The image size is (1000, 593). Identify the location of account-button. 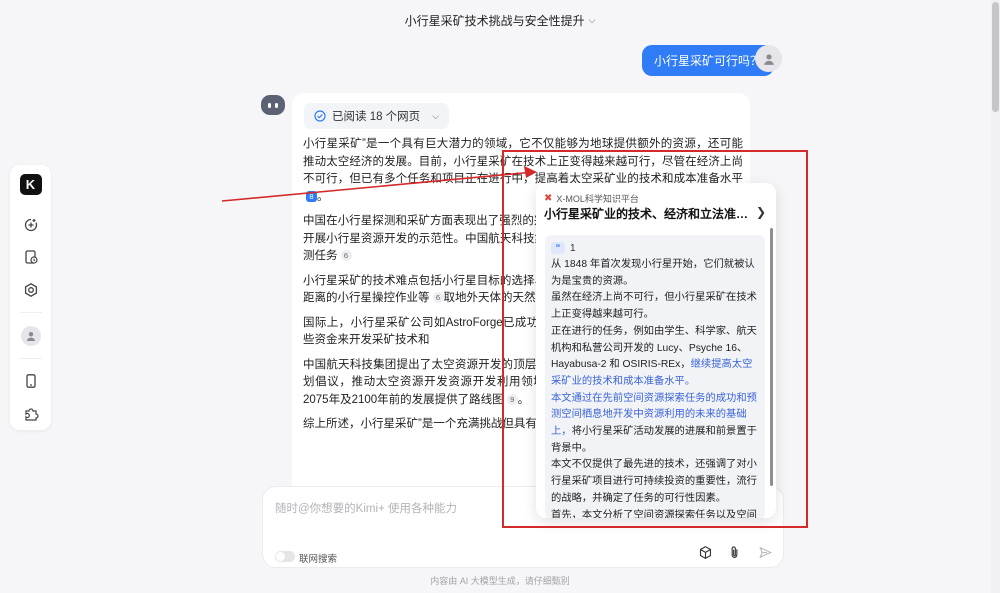
(31, 335).